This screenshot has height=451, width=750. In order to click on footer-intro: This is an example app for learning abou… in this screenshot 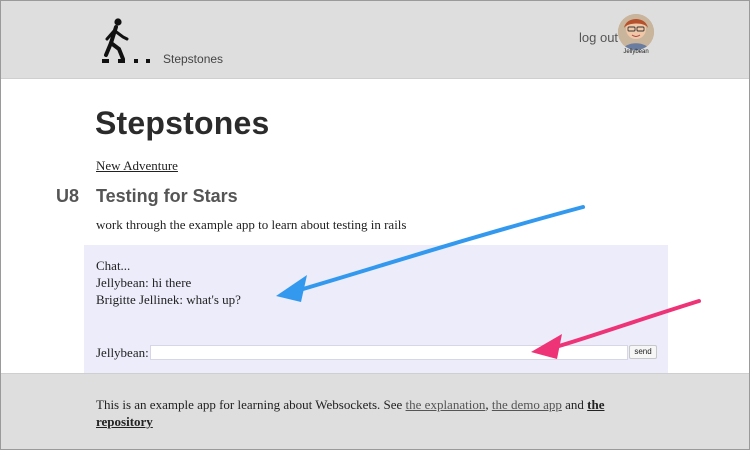, I will do `click(251, 404)`.